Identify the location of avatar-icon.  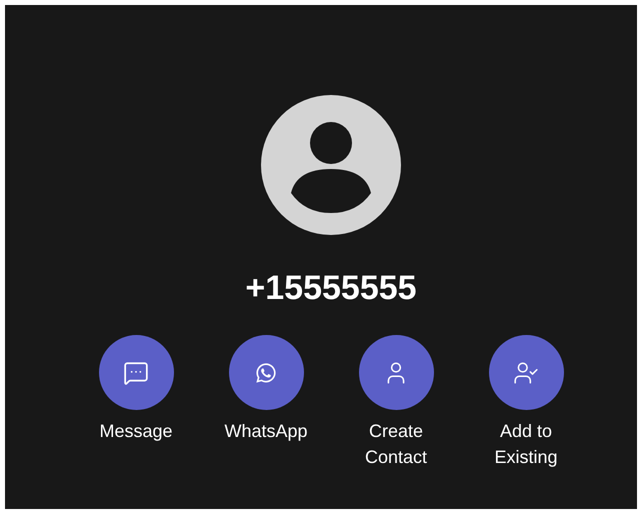
(331, 165).